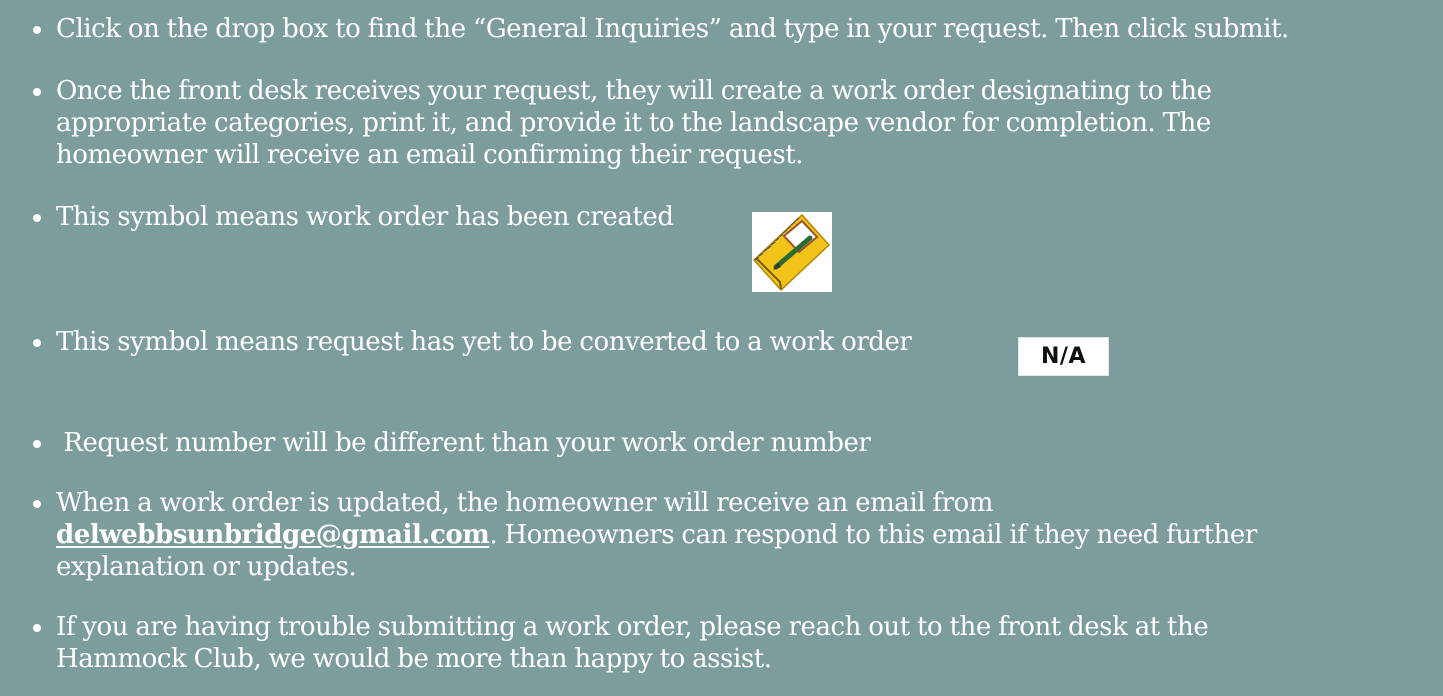 The width and height of the screenshot is (1443, 696). I want to click on bullet-line: explanation or updates., so click(206, 567).